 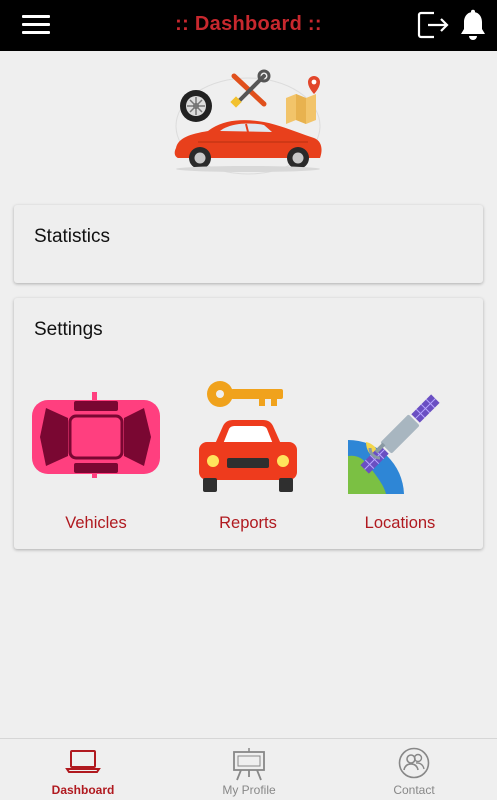 What do you see at coordinates (68, 329) in the screenshot?
I see `settings-title: Settings` at bounding box center [68, 329].